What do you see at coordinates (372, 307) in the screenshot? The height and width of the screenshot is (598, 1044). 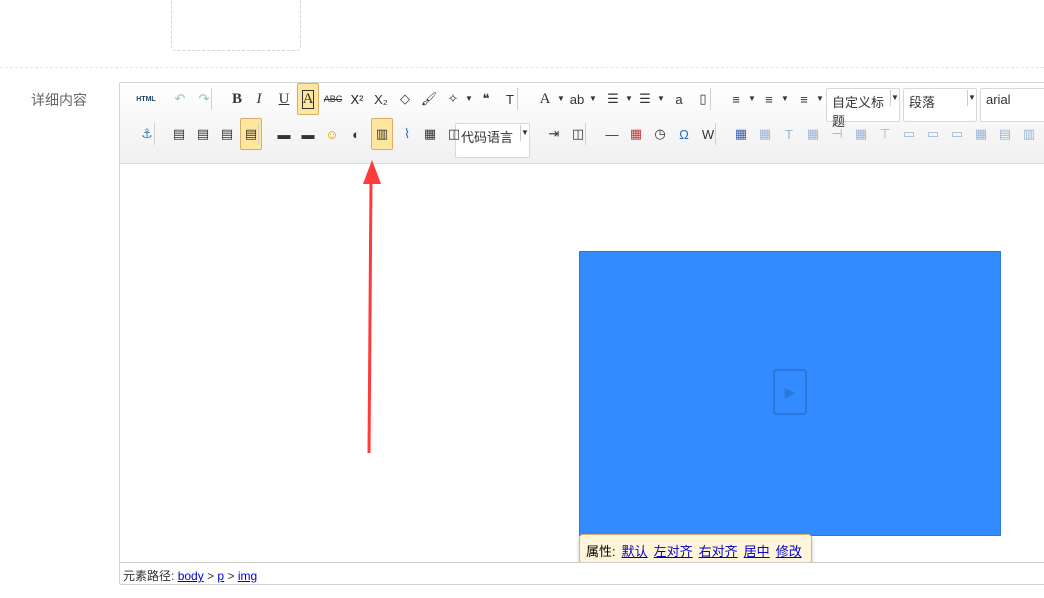 I see `red-arrow-annotation` at bounding box center [372, 307].